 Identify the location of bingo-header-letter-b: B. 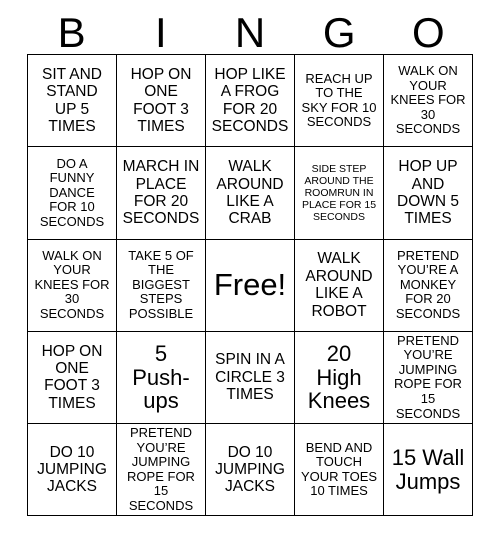
(71, 32).